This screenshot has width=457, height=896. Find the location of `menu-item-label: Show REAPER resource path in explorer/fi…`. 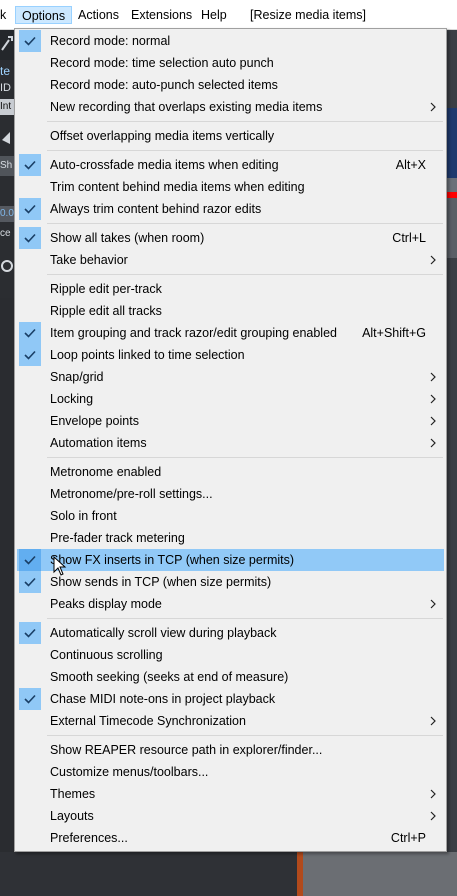

menu-item-label: Show REAPER resource path in explorer/fi… is located at coordinates (186, 750).